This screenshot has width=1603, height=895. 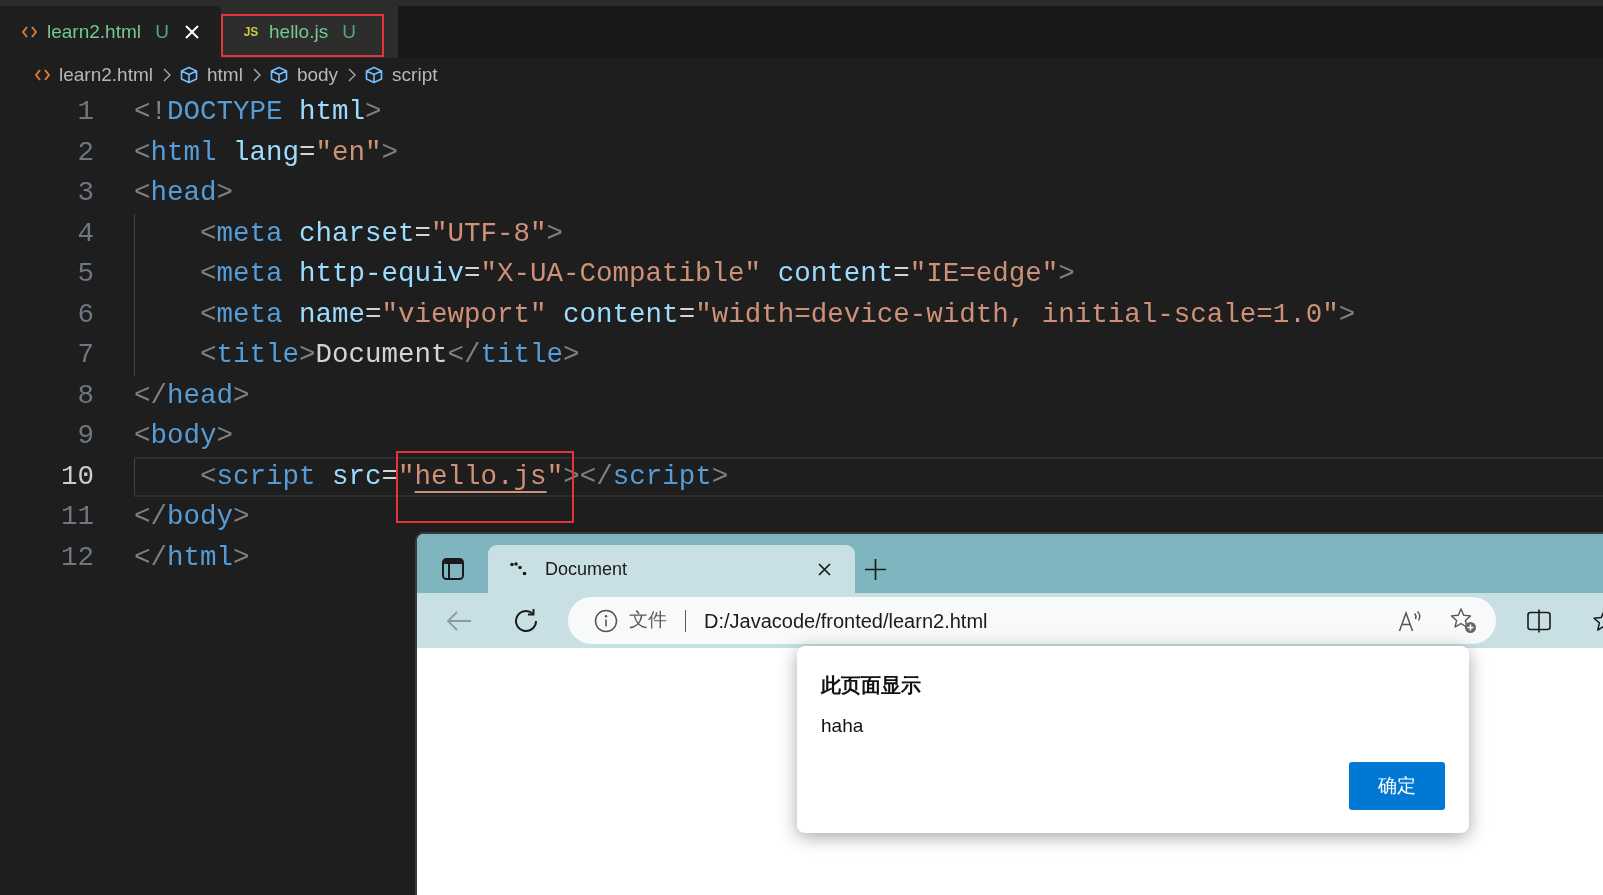 I want to click on browser-tab: Document, so click(x=671, y=569).